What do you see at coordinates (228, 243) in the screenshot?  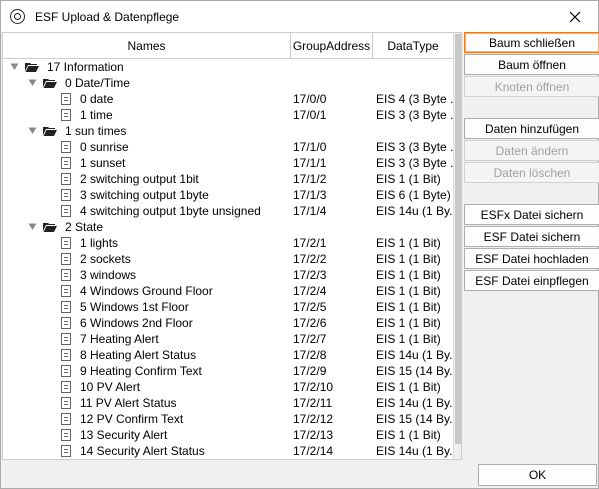 I see `tree-item-row: 1 lights 17/2/1 EIS 1 (1 Bit)` at bounding box center [228, 243].